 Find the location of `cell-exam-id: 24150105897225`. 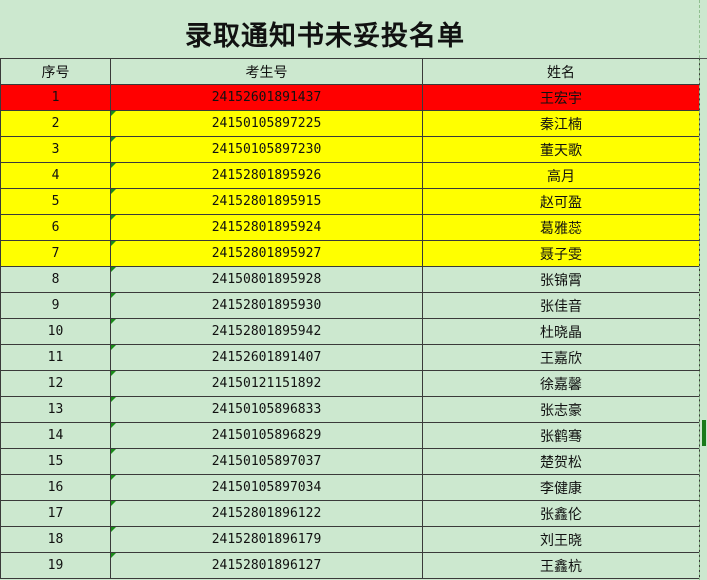

cell-exam-id: 24150105897225 is located at coordinates (266, 123).